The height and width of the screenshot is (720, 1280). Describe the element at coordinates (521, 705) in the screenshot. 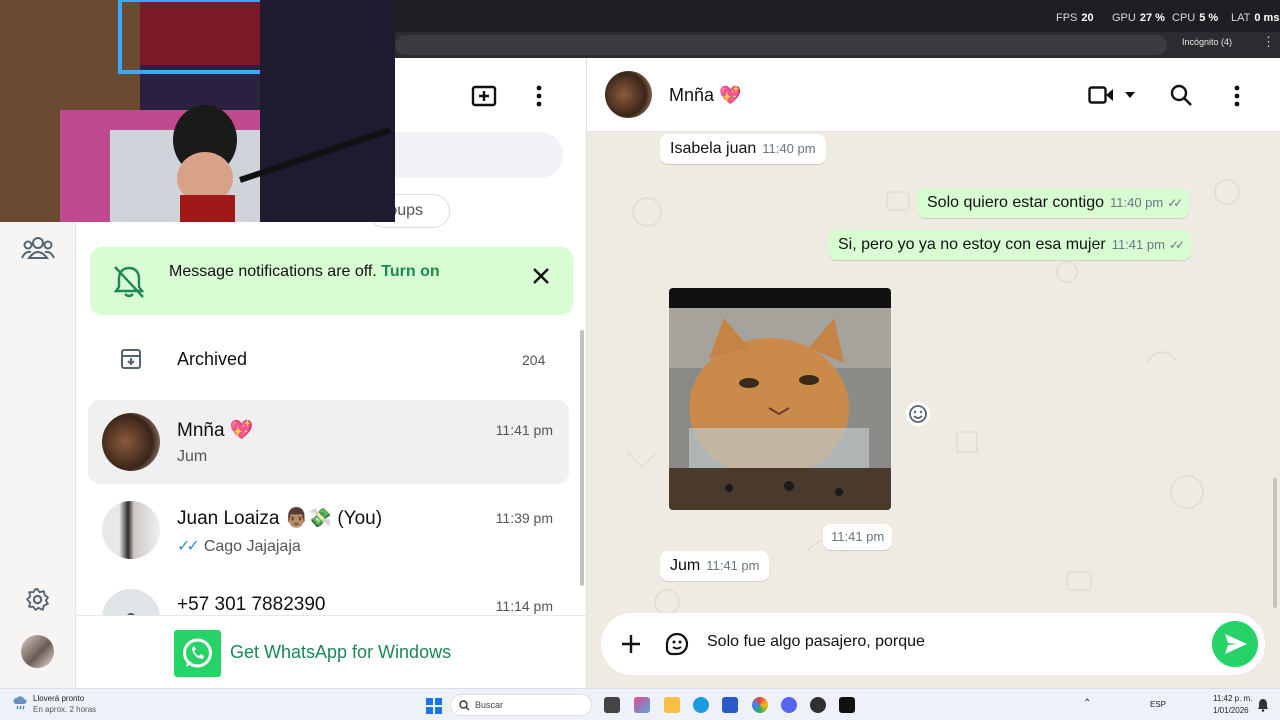

I see `taskbar-search: Buscar` at that location.